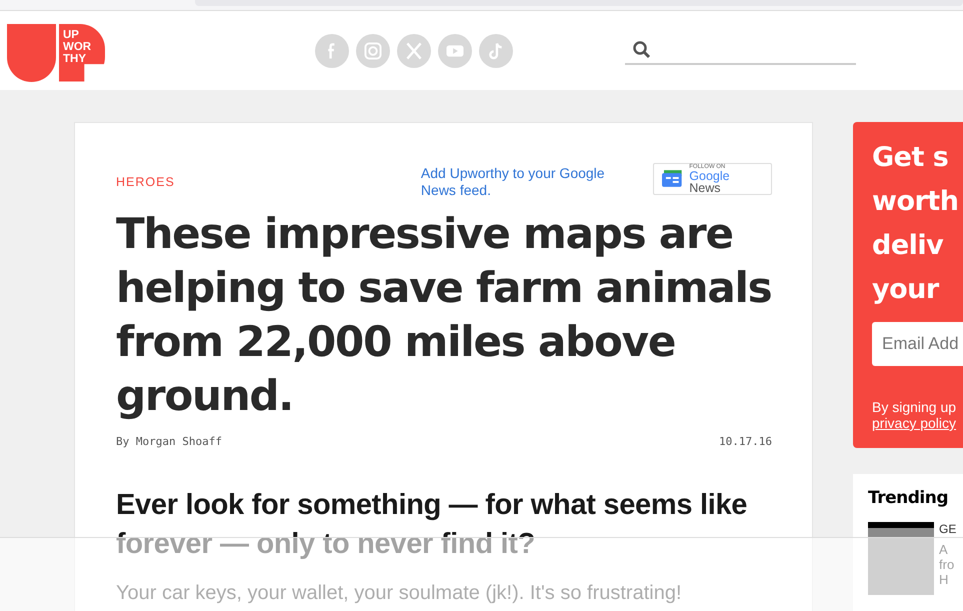 Image resolution: width=963 pixels, height=611 pixels. Describe the element at coordinates (909, 498) in the screenshot. I see `trending-title: Trending` at that location.